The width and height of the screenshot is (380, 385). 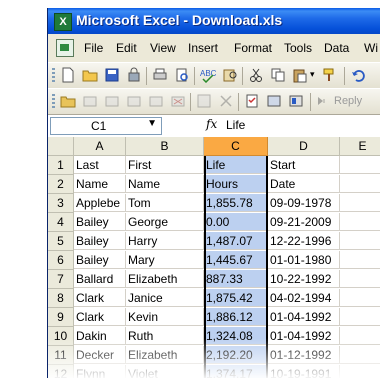 I want to click on print-preview-icon, so click(x=182, y=75).